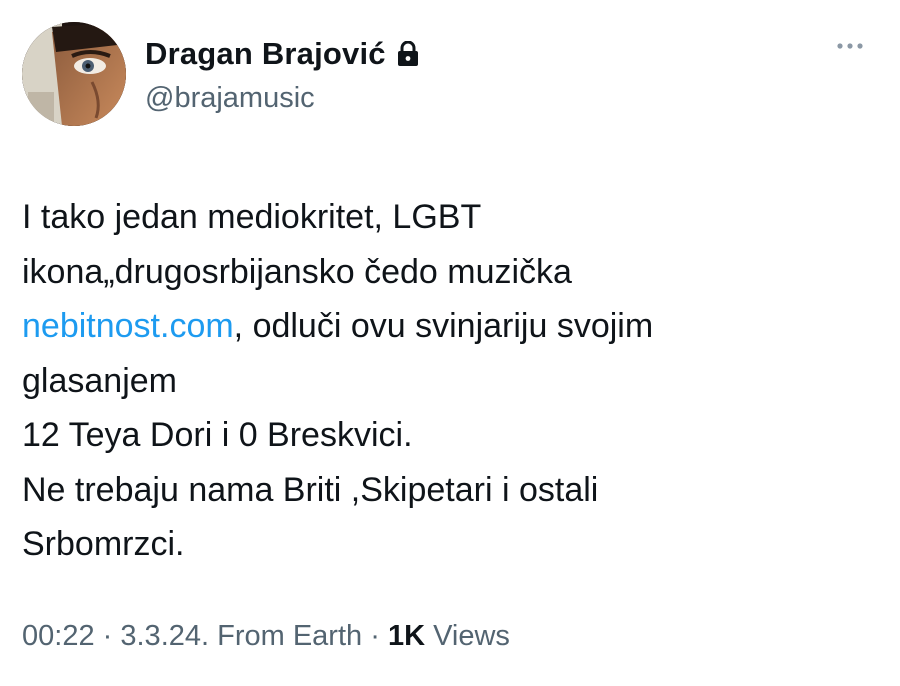  I want to click on profile-photo, so click(74, 74).